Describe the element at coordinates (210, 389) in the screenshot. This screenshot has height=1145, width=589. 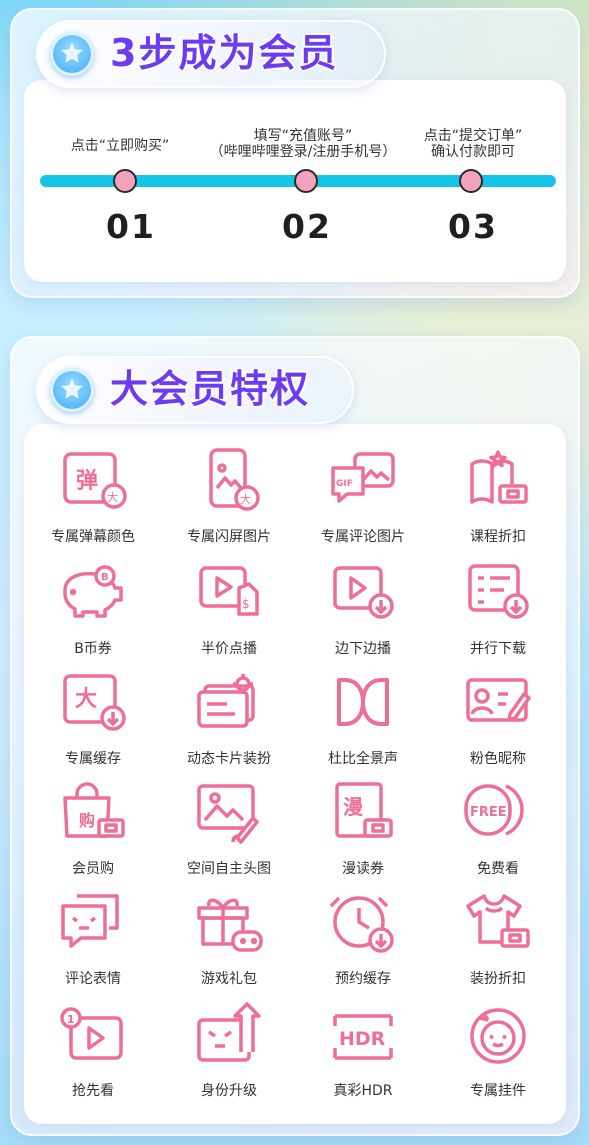
I see `privileges-title: 大会员特权` at that location.